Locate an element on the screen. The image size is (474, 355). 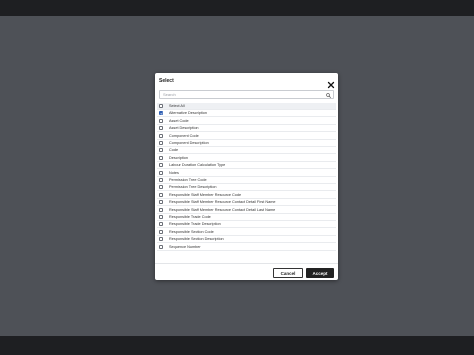
item-label: Alternative Description is located at coordinates (188, 113).